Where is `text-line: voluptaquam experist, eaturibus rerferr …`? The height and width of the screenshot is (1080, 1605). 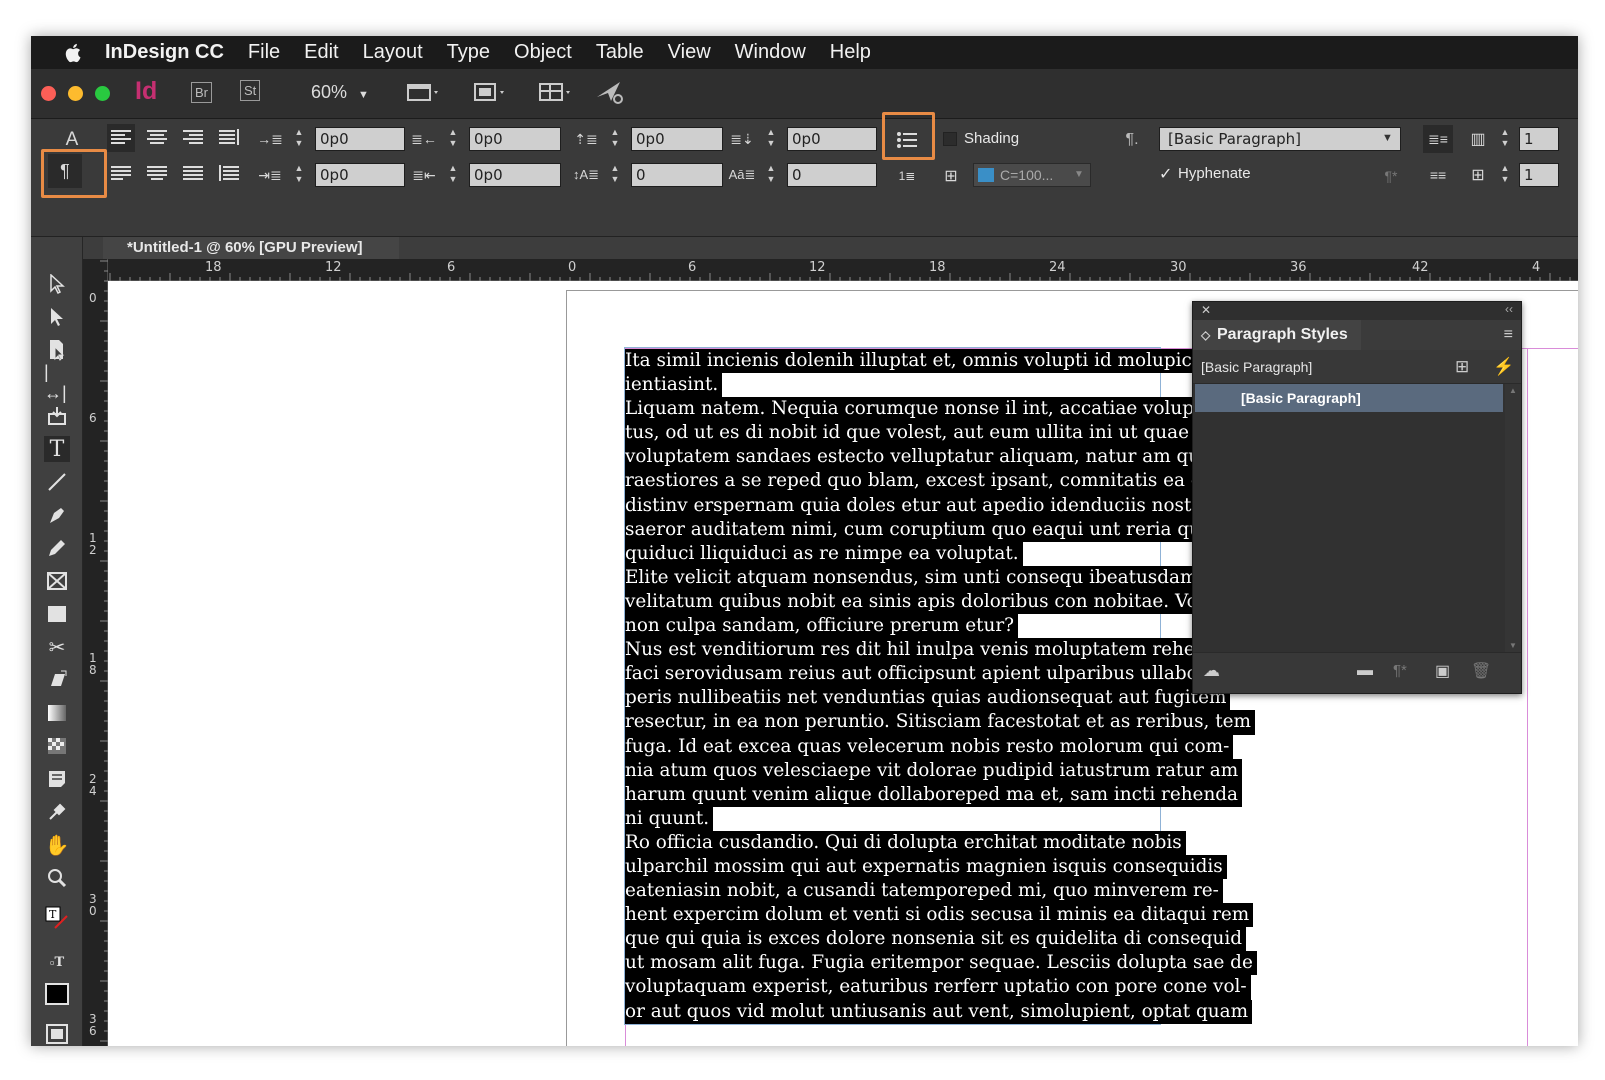
text-line: voluptaquam experist, eaturibus rerferr … is located at coordinates (938, 987).